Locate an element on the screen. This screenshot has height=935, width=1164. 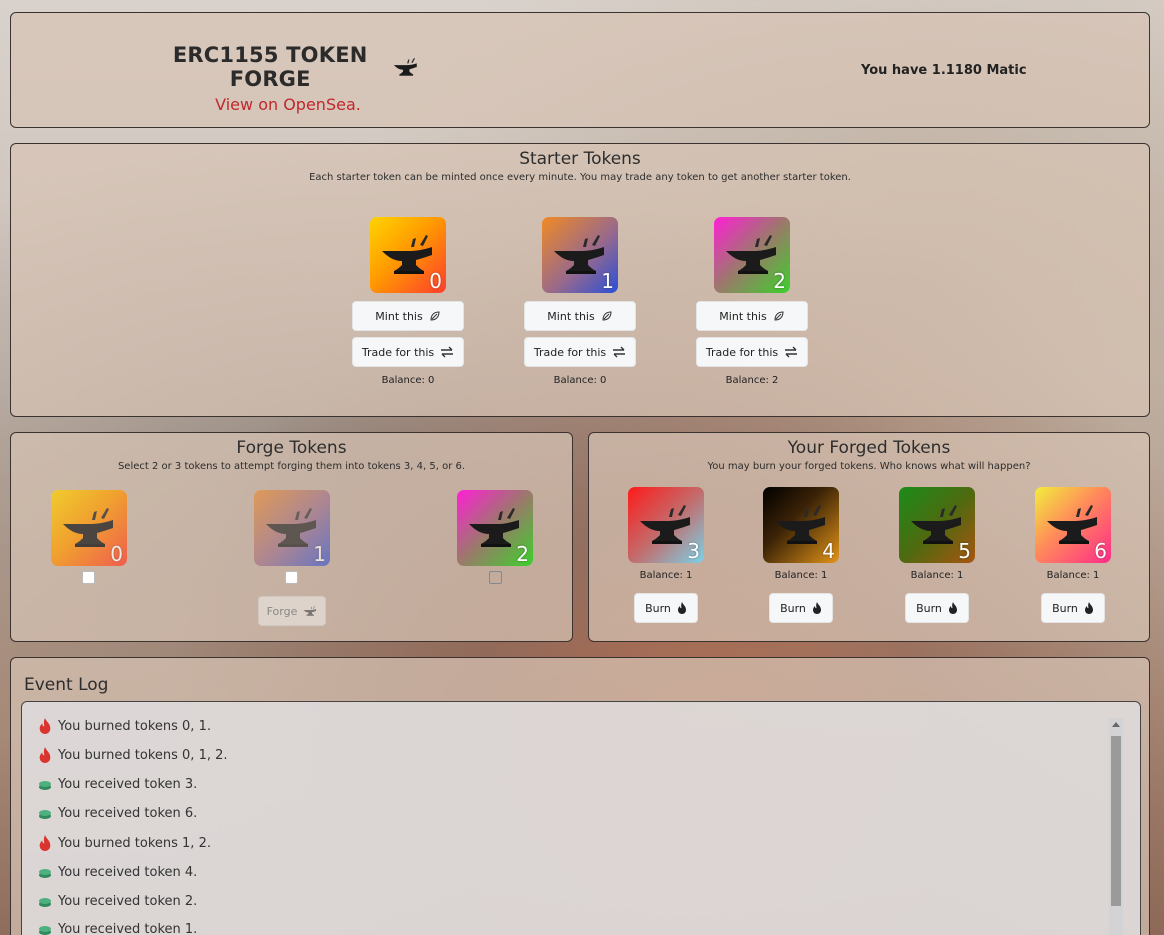
forge-token-0: 0 is located at coordinates (89, 528).